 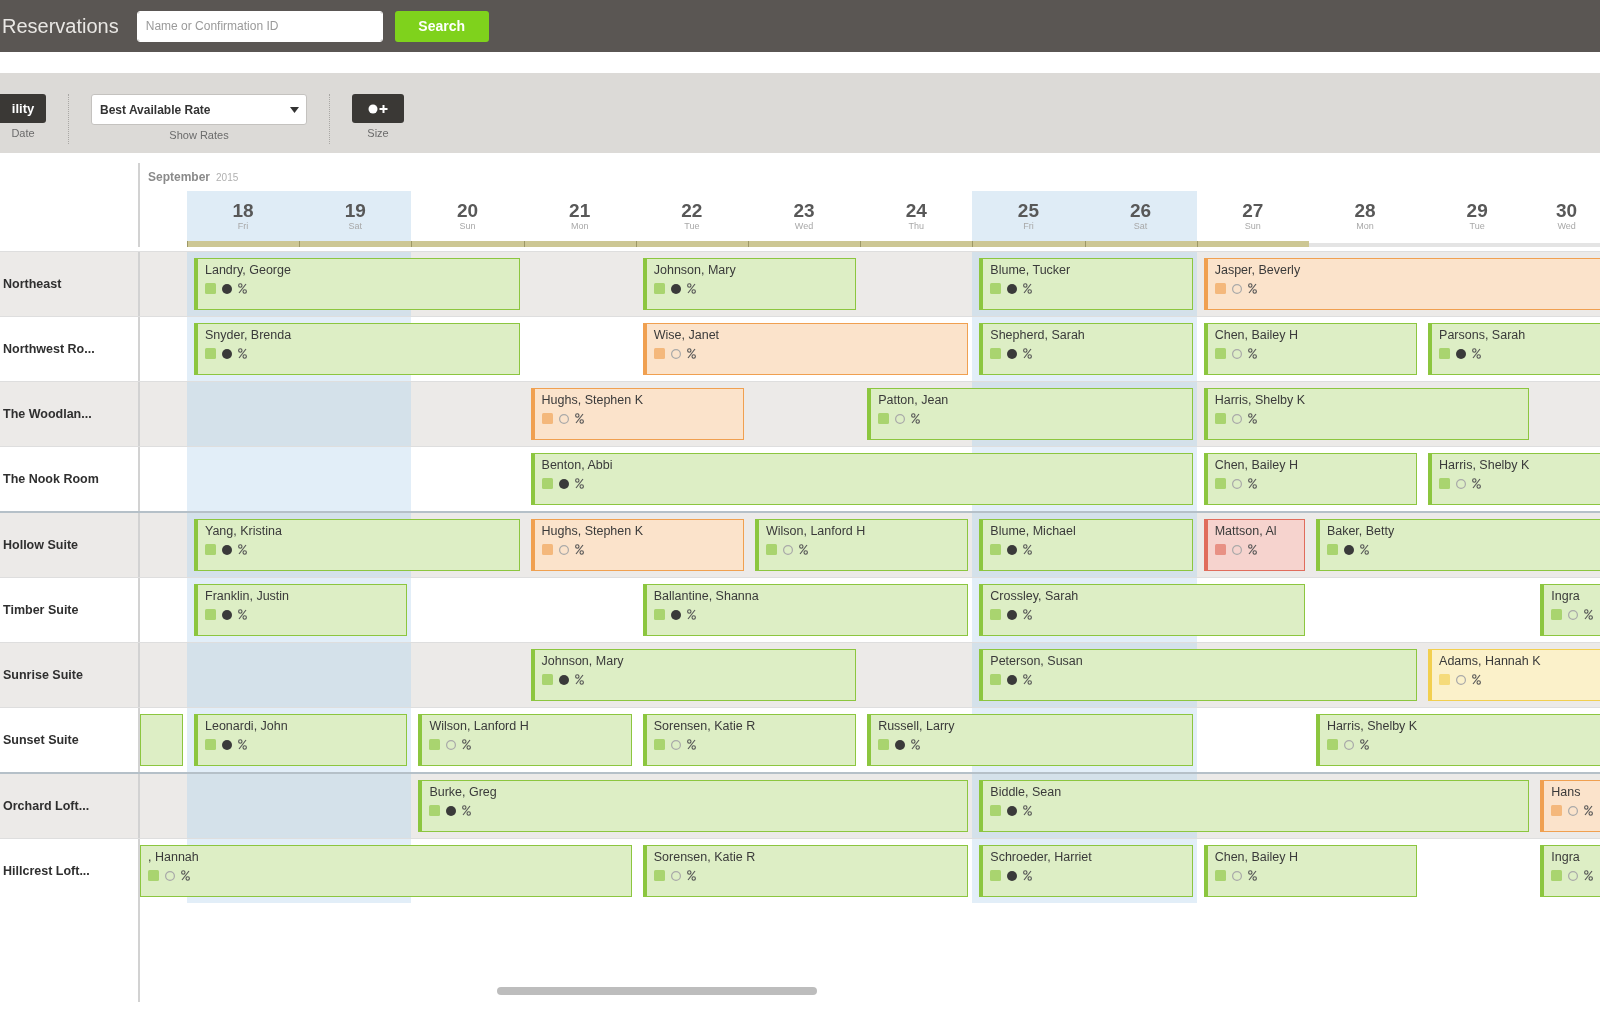 What do you see at coordinates (386, 871) in the screenshot?
I see `reservation-block: , Hannah` at bounding box center [386, 871].